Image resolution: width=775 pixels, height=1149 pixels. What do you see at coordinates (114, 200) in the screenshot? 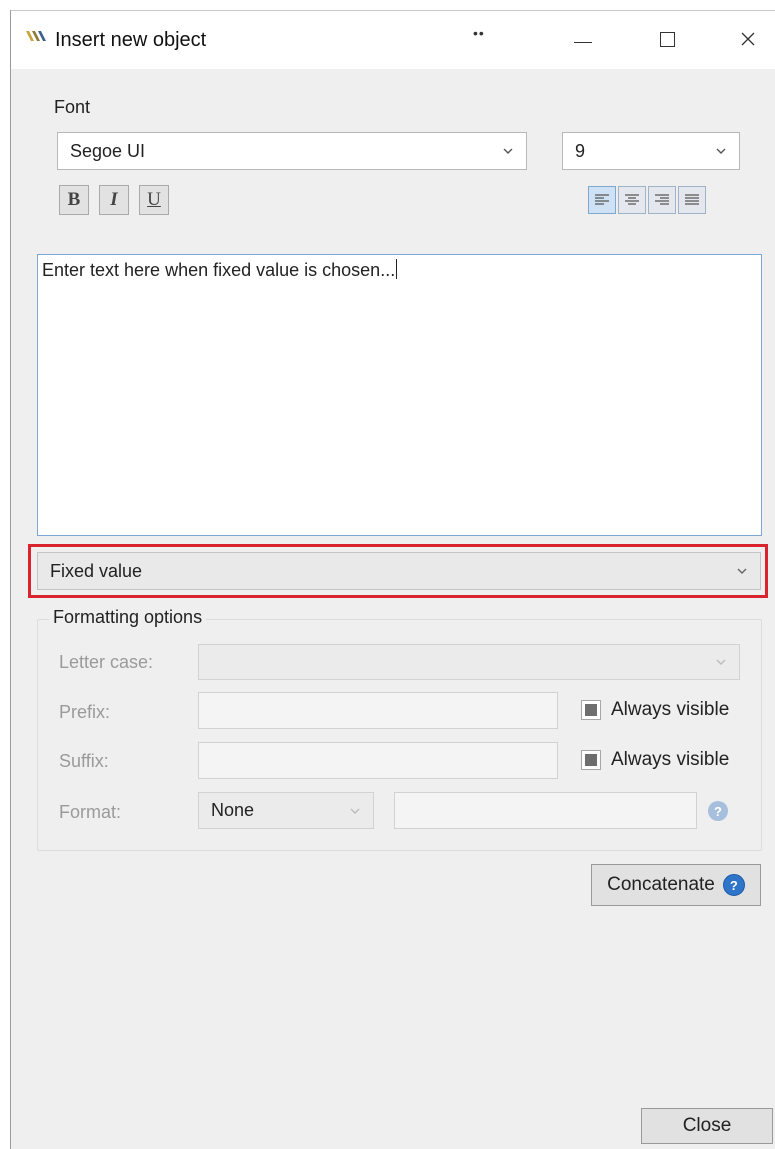
I see `italic-button: I` at bounding box center [114, 200].